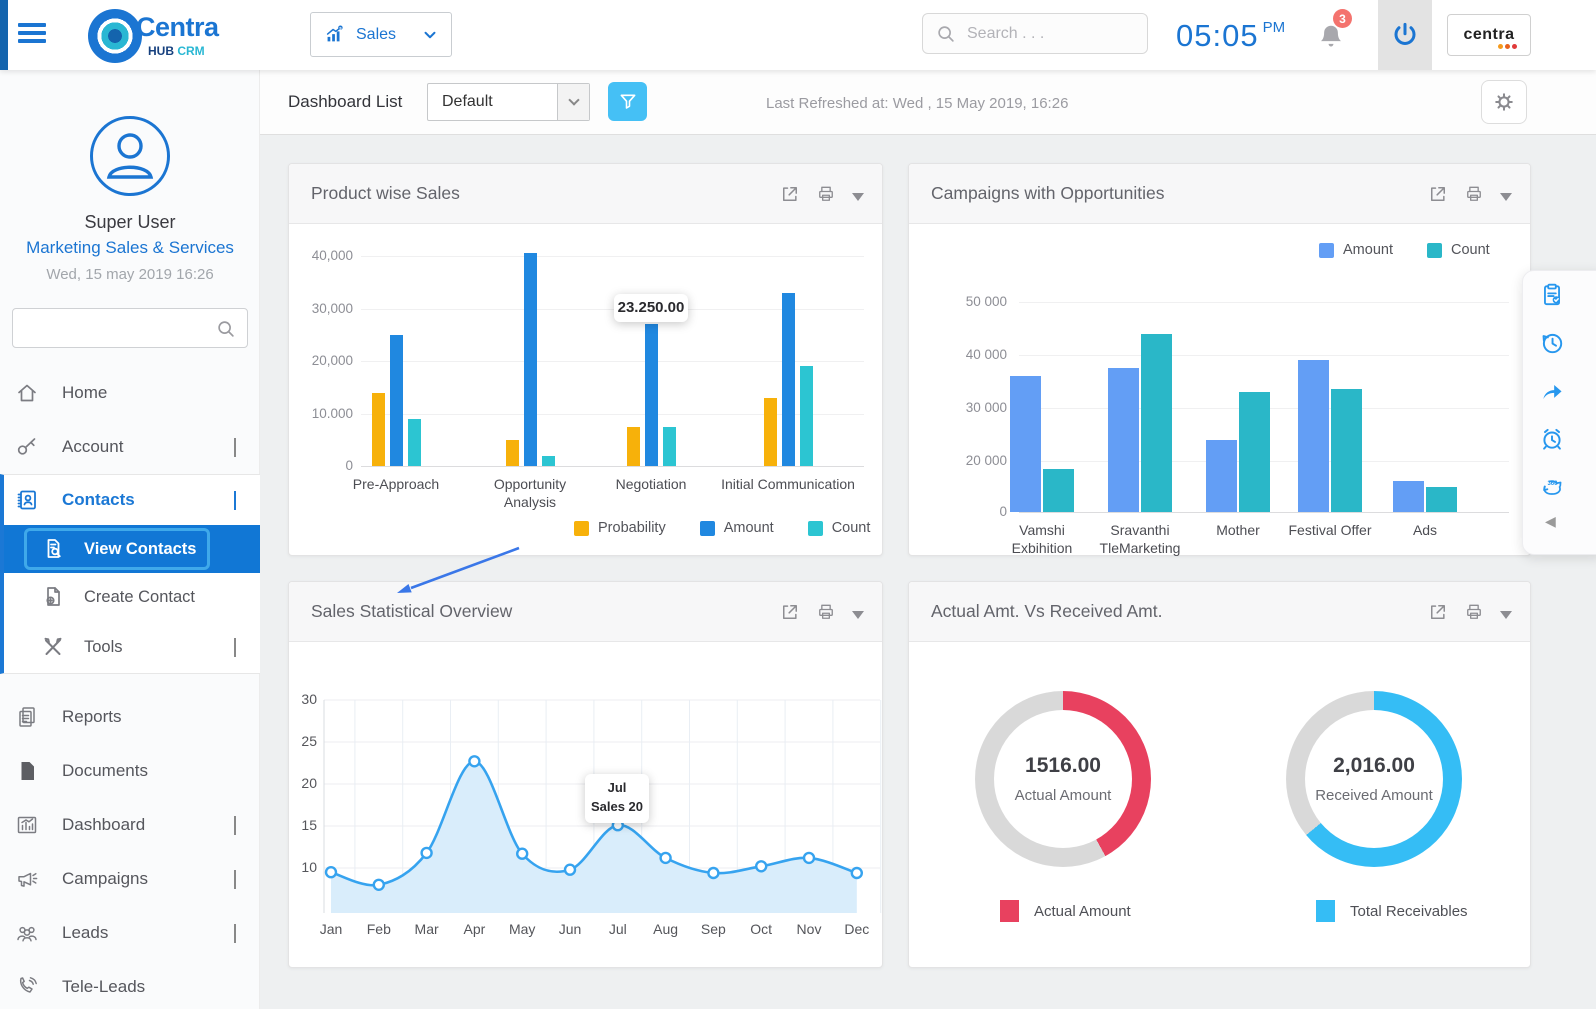  Describe the element at coordinates (1025, 444) in the screenshot. I see `bar-Amount-Vamshi-Exbihition` at that location.